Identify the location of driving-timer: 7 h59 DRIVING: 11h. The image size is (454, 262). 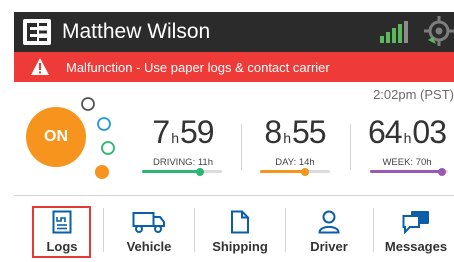
(183, 141).